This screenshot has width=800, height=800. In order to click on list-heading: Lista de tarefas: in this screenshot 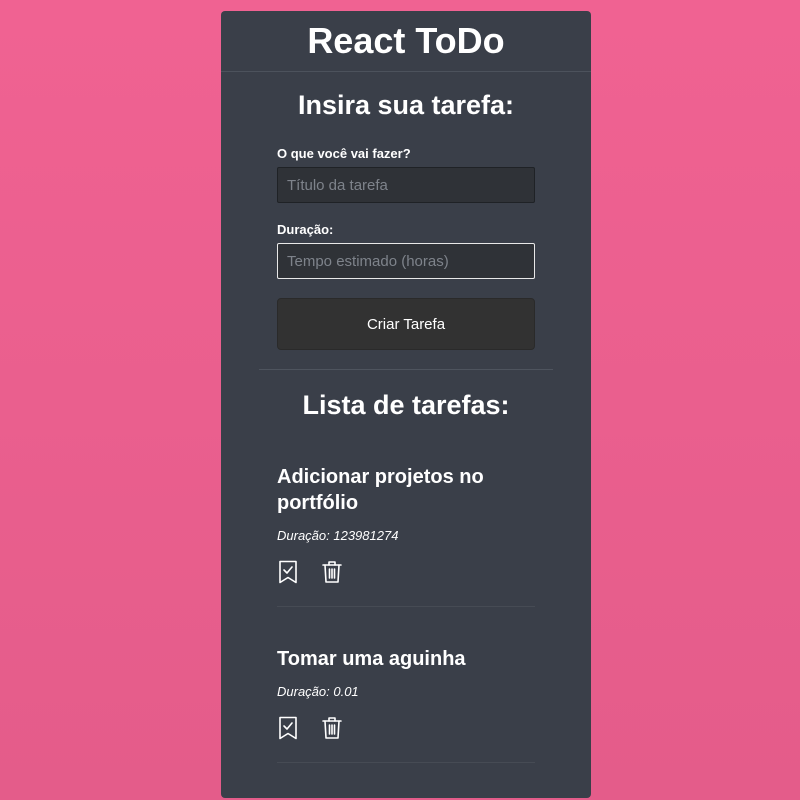, I will do `click(406, 405)`.